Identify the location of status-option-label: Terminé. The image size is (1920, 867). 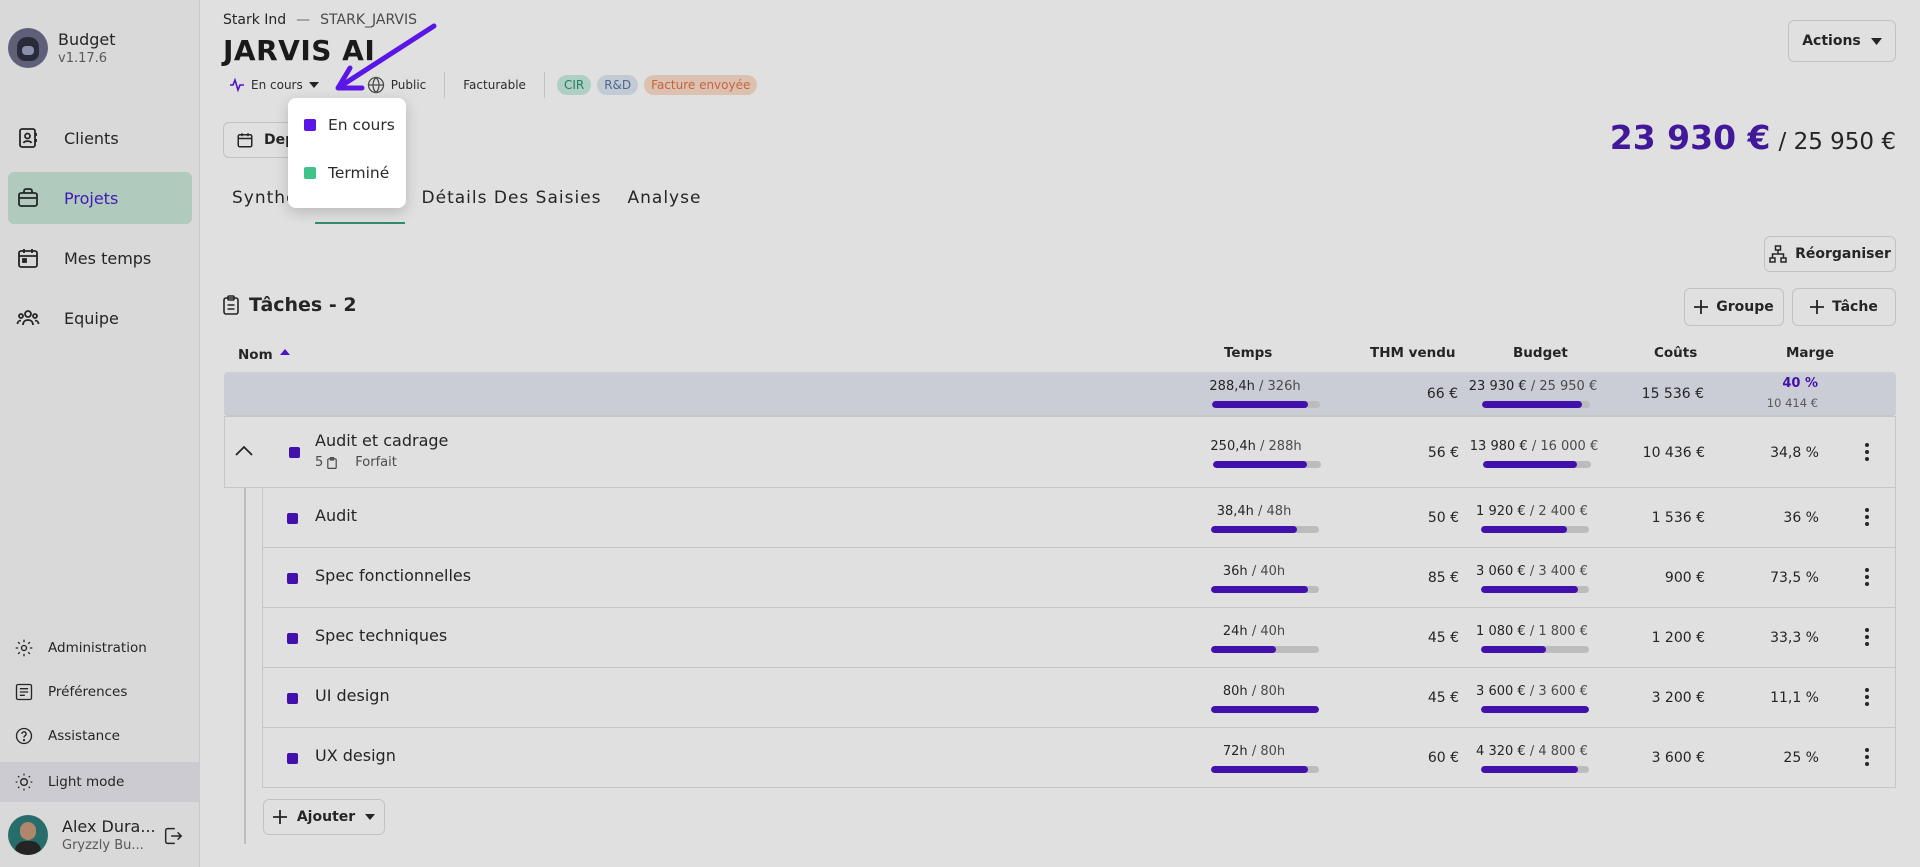
(359, 173).